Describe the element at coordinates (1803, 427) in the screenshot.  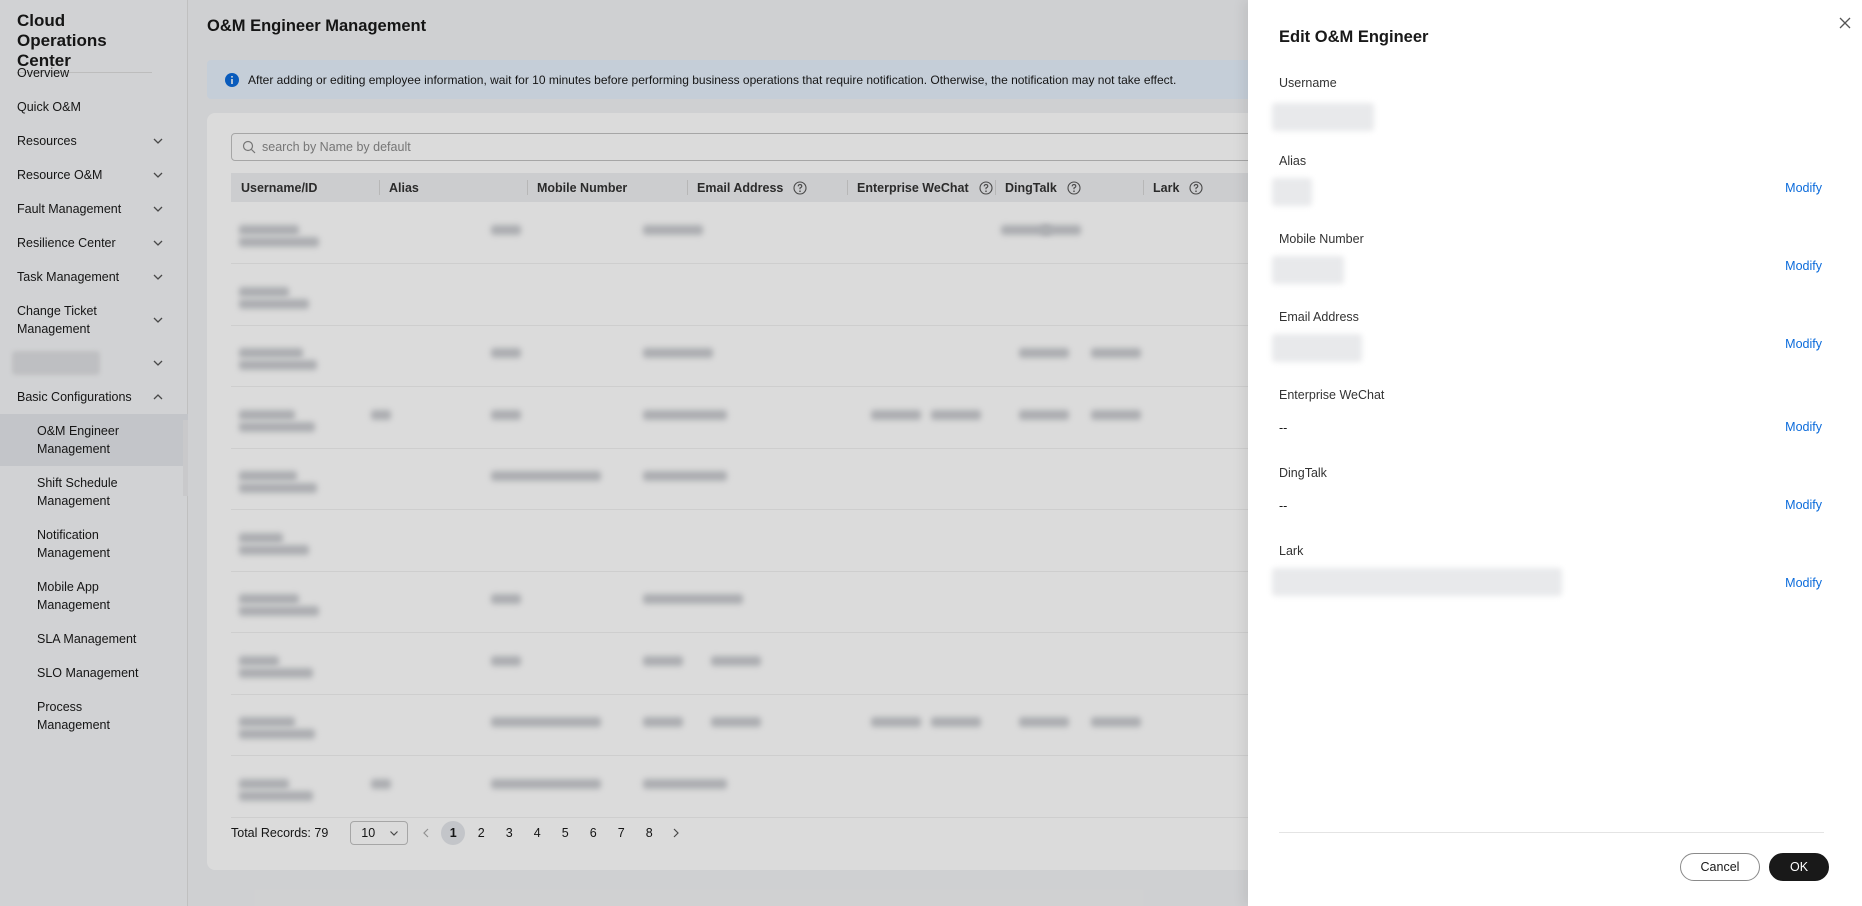
I see `modify-enterprise-wechat-link: Modify` at that location.